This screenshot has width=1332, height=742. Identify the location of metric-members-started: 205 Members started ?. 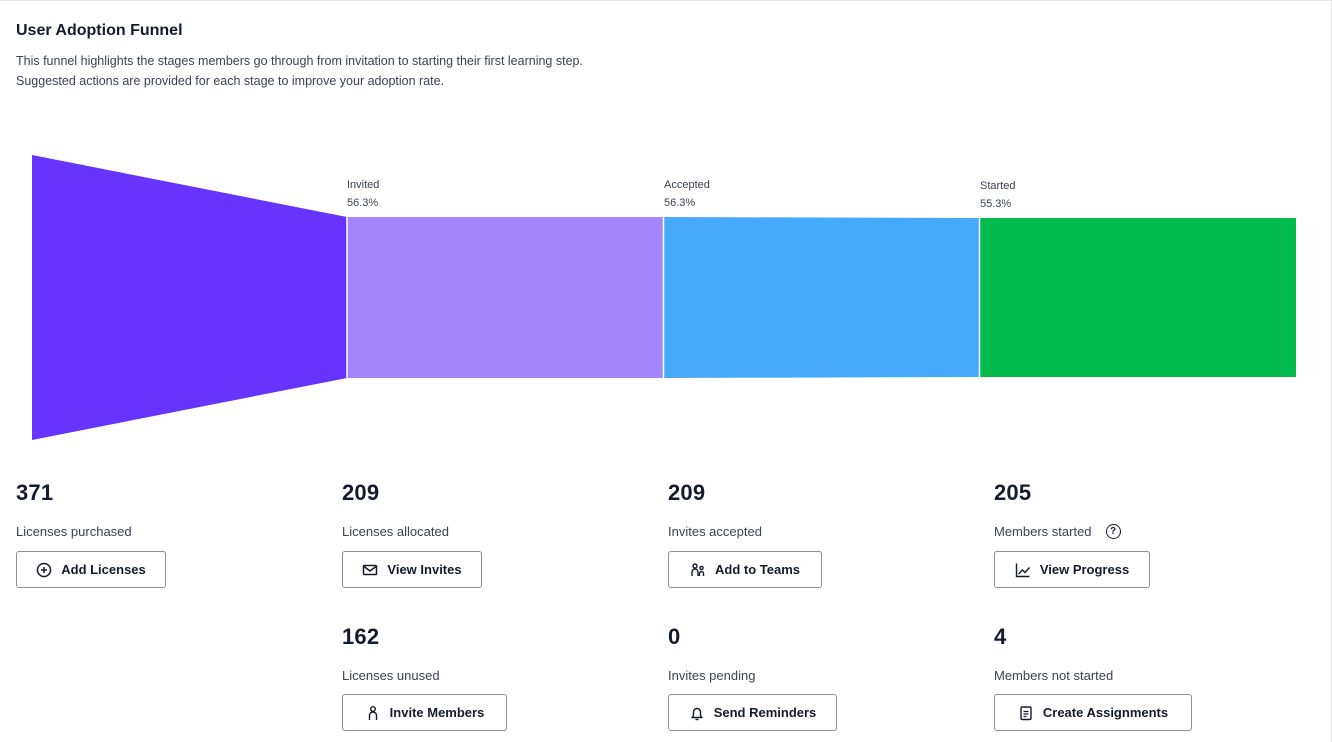
(1057, 509).